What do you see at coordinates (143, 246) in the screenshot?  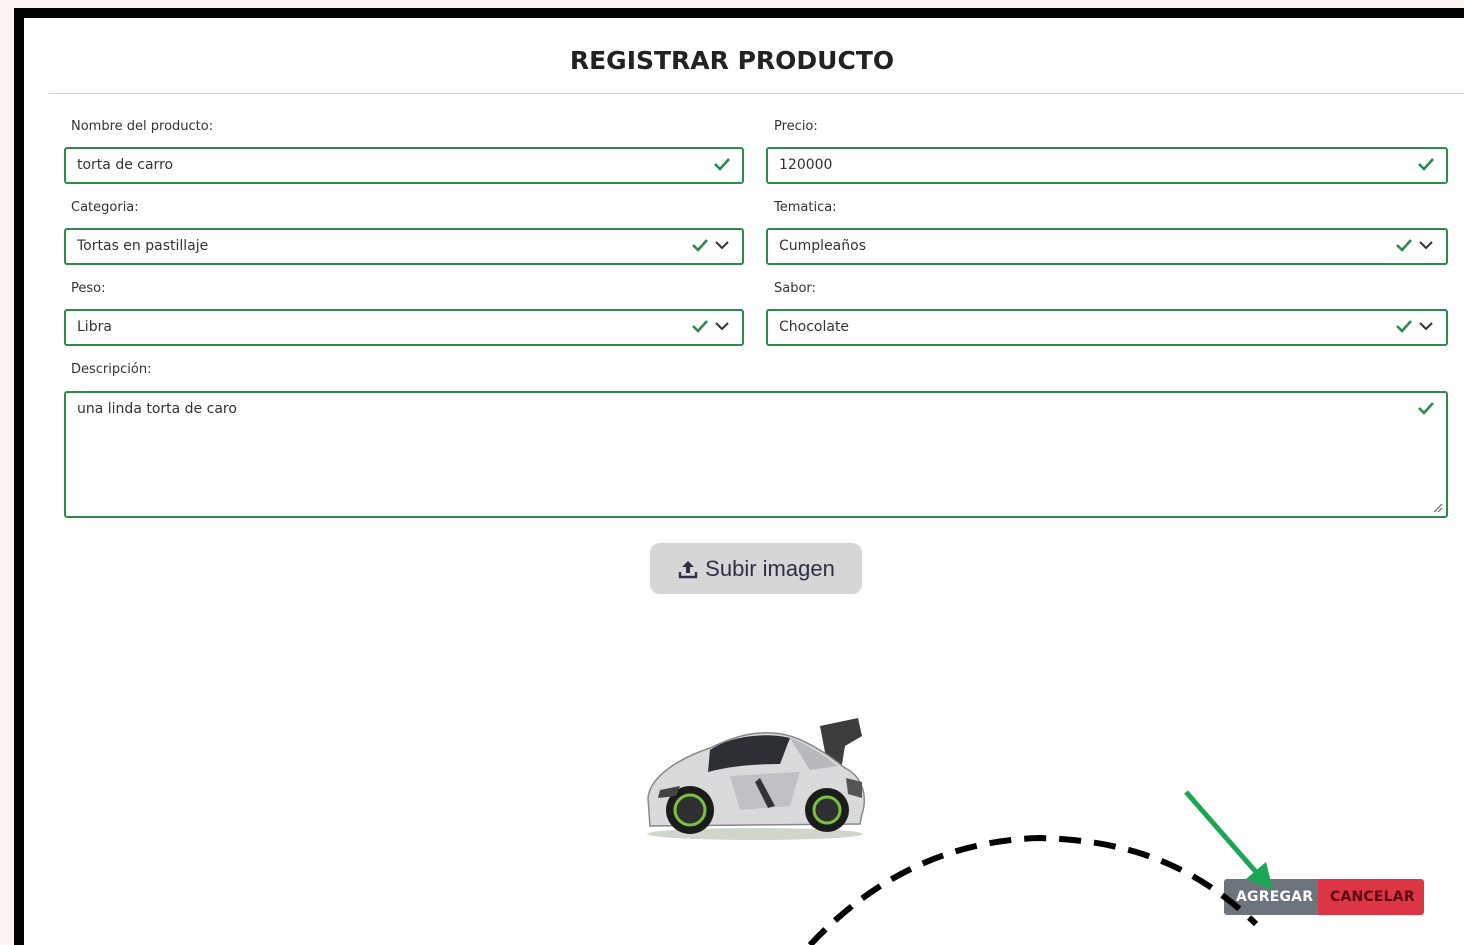 I see `categoria-value: Tortas en pastillaje` at bounding box center [143, 246].